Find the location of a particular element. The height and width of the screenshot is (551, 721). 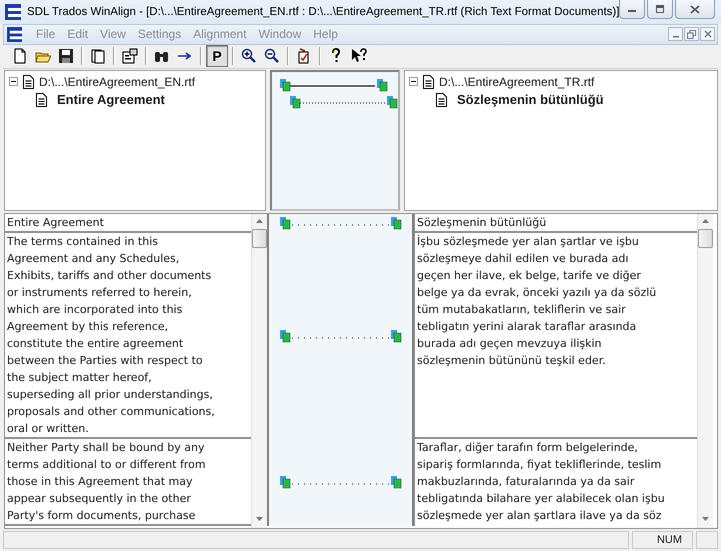

window-title: SDL Trados WinAlign - [D:\...\EntireAgreement_EN.rtf : D:\...\EntireAgreement_TR.rtf (Rich Text Format Documents)] is located at coordinates (323, 12).